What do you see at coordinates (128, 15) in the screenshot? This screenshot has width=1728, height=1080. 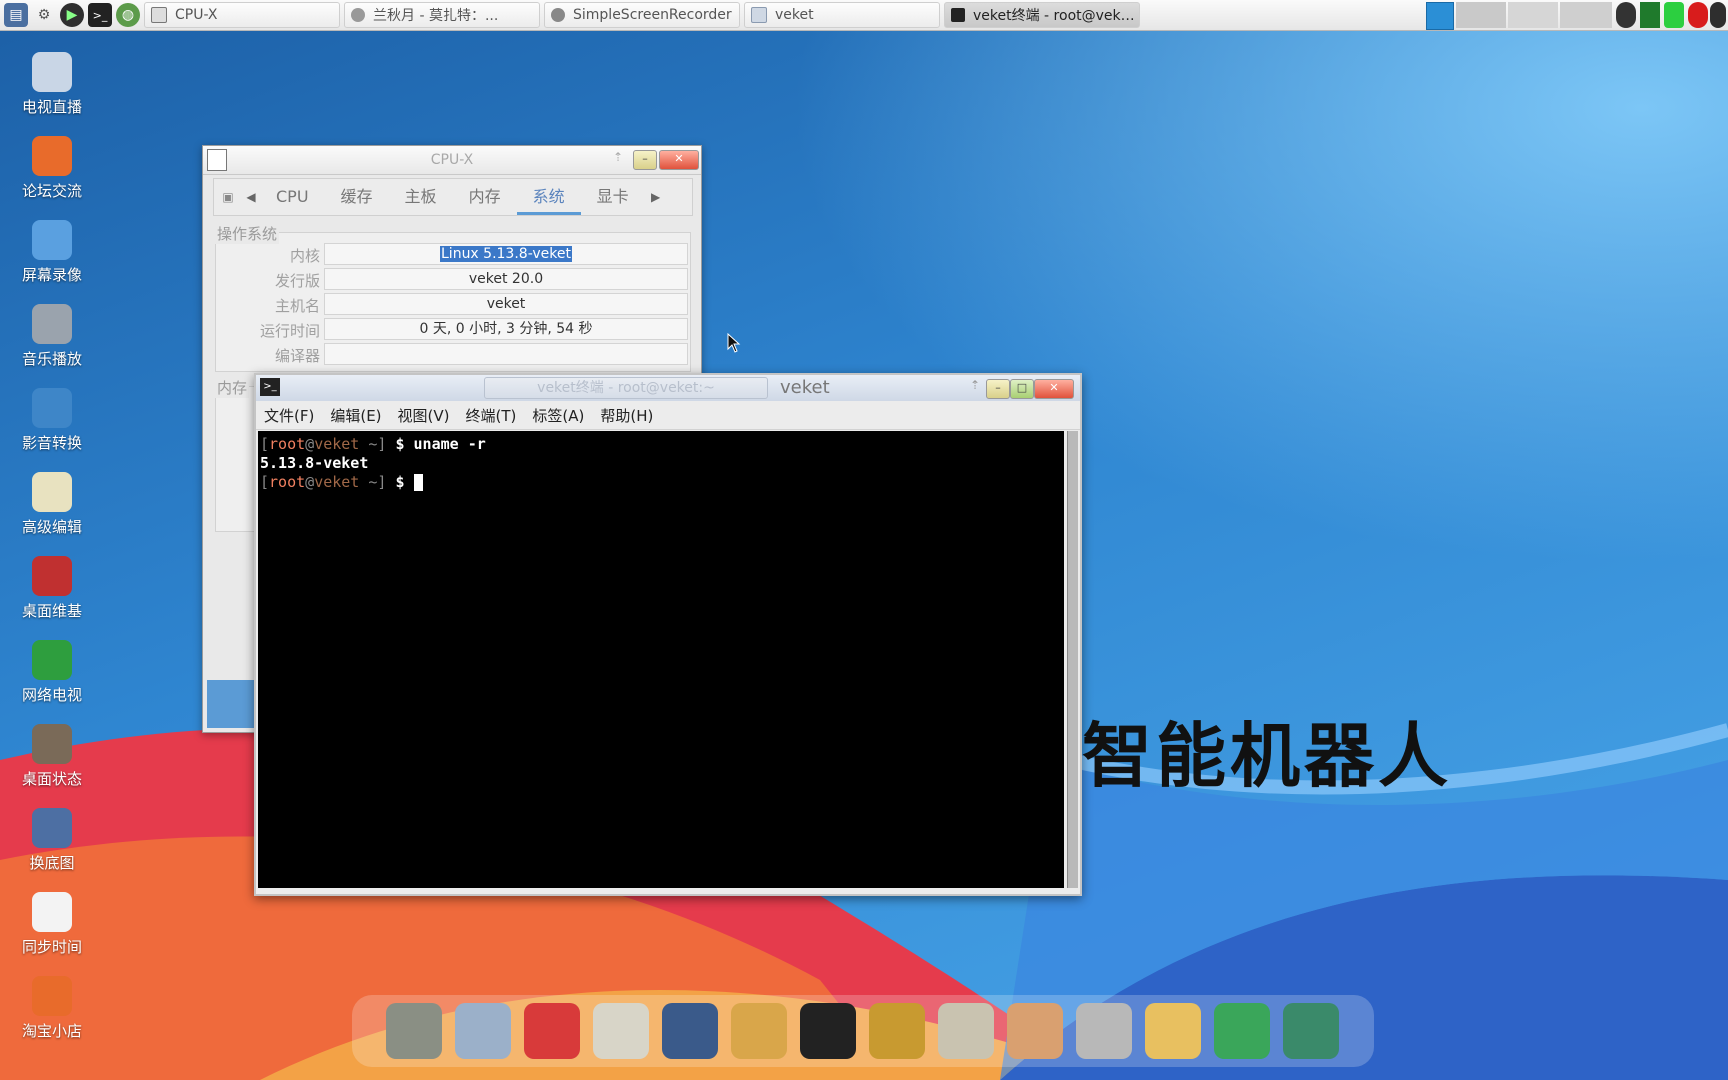 I see `globe-icon: ◍` at bounding box center [128, 15].